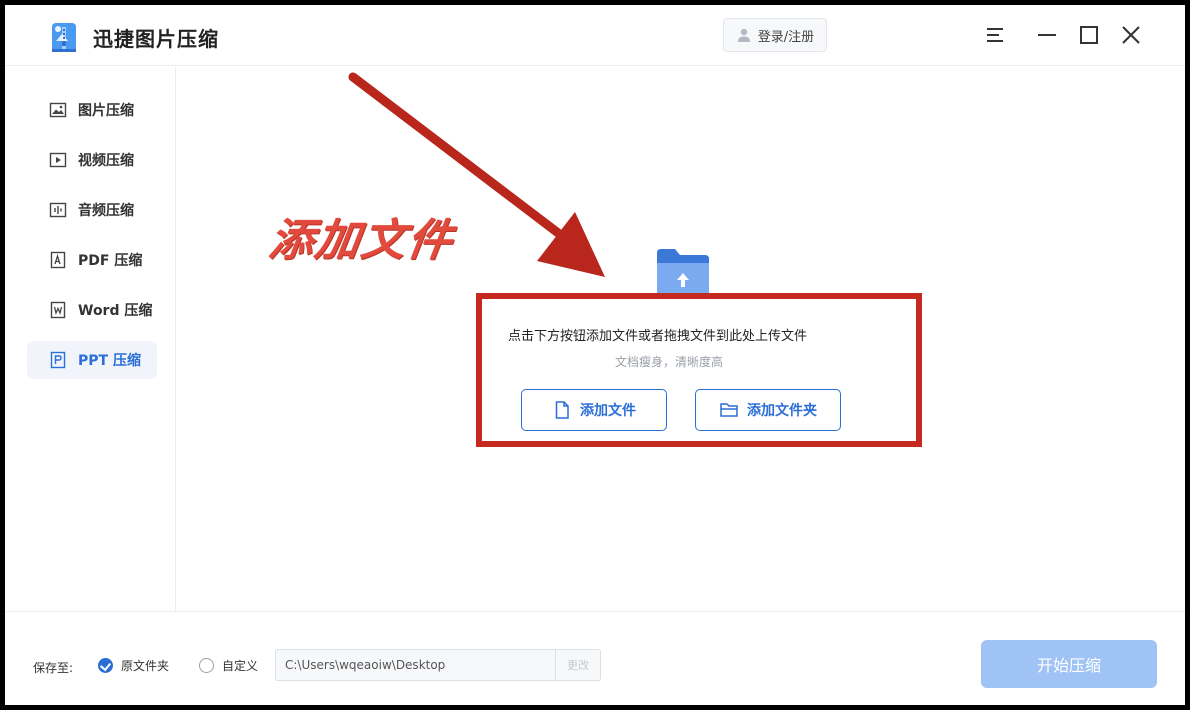  What do you see at coordinates (786, 37) in the screenshot?
I see `login-label: 登录/注册` at bounding box center [786, 37].